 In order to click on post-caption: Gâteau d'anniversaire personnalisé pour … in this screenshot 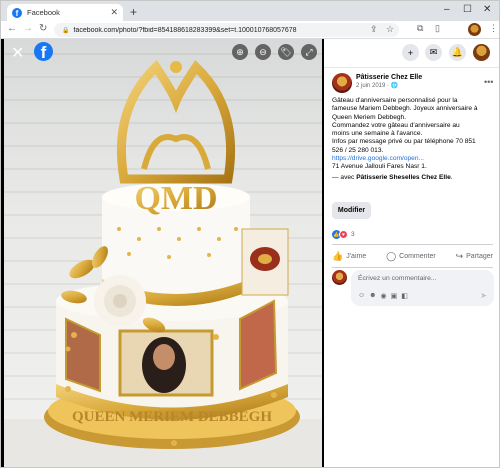, I will do `click(413, 139)`.